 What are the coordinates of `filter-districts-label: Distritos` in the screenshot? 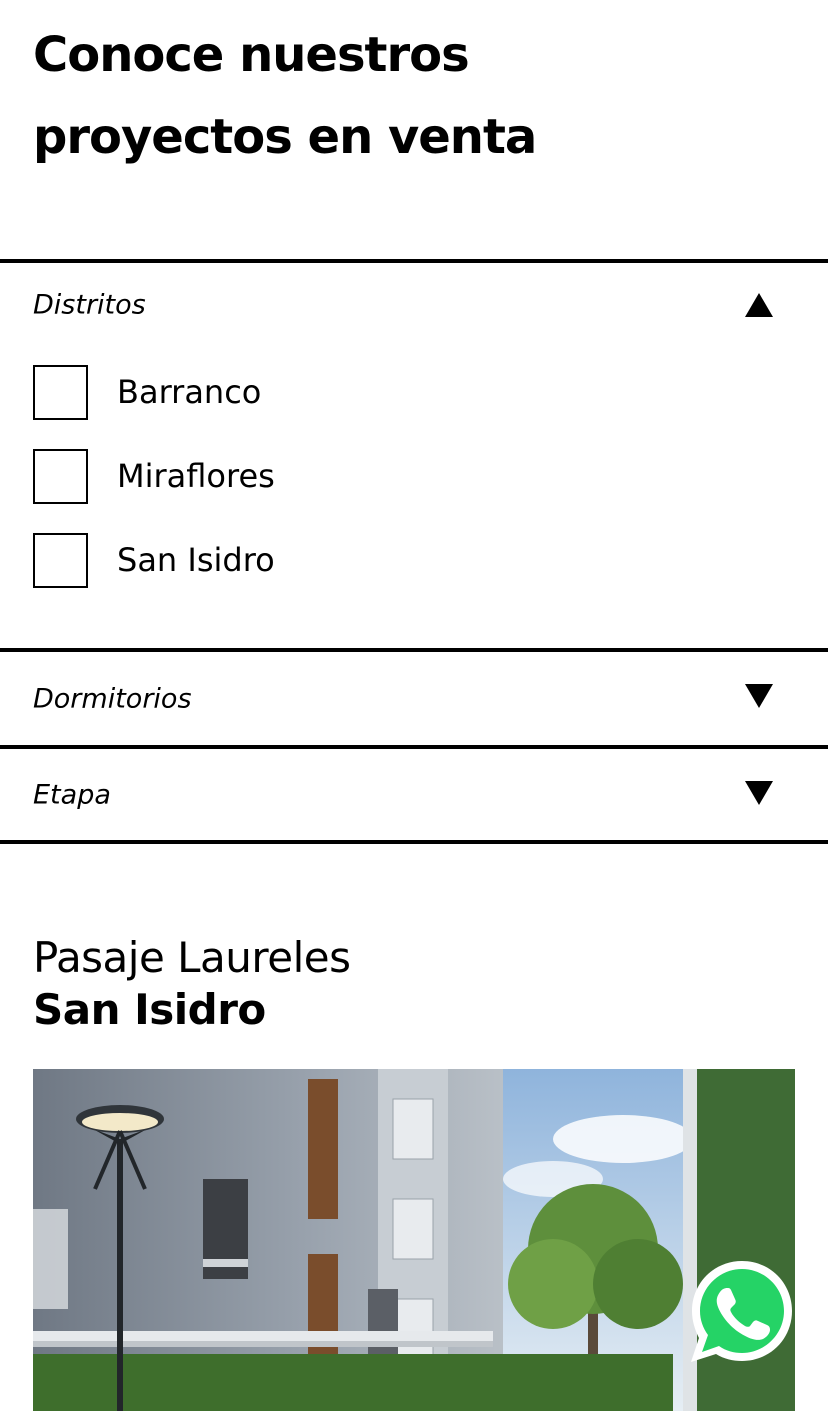 It's located at (89, 305).